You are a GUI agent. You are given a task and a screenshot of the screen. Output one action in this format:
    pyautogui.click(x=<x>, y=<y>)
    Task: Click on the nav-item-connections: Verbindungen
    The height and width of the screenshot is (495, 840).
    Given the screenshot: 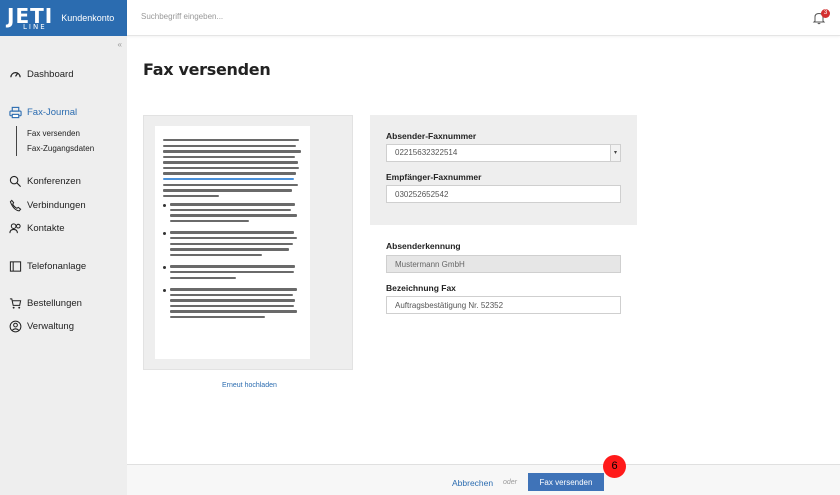 What is the action you would take?
    pyautogui.click(x=47, y=205)
    